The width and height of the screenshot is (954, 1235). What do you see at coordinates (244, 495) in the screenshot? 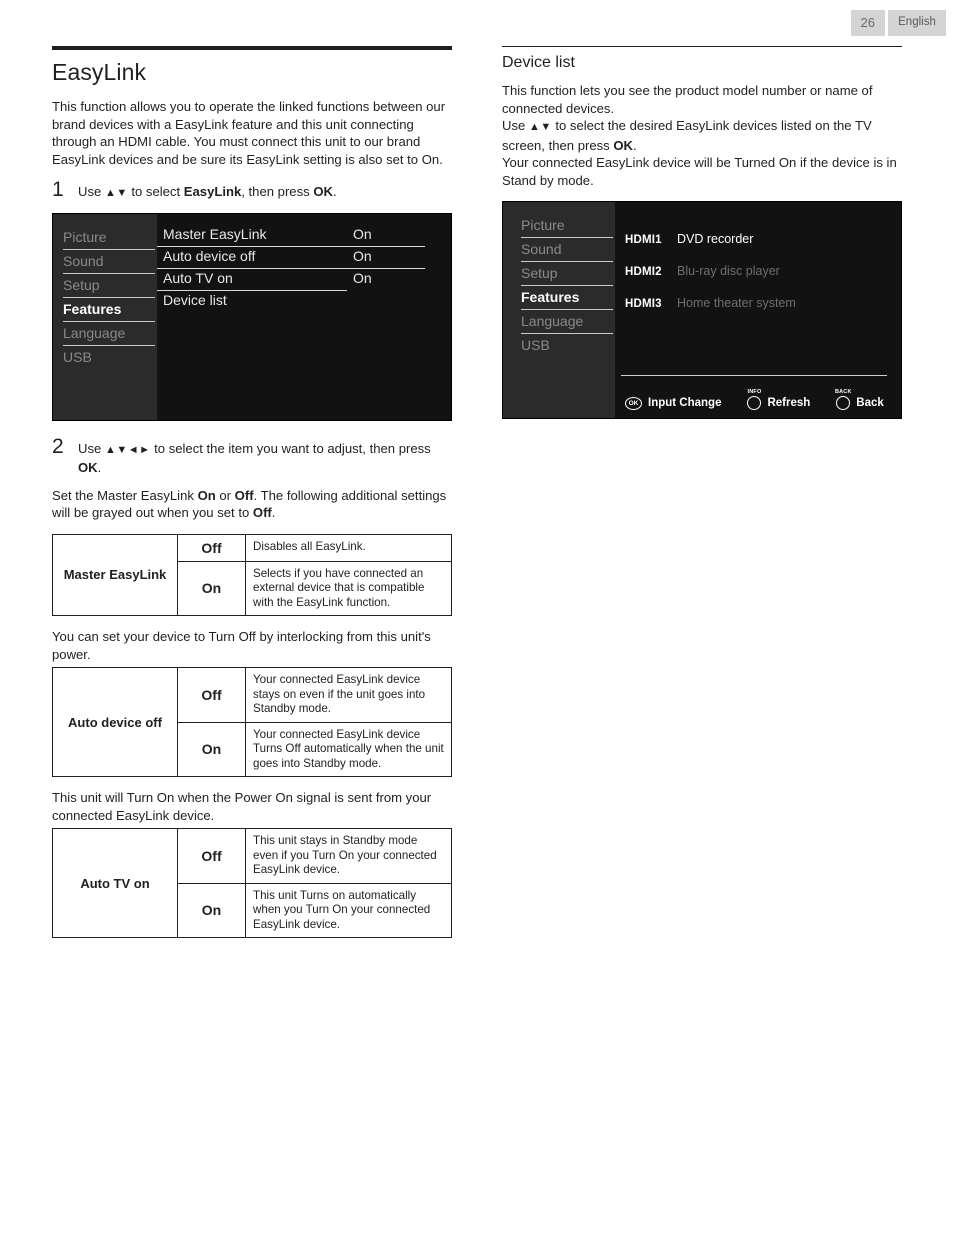
I see `mep-off1: Off` at bounding box center [244, 495].